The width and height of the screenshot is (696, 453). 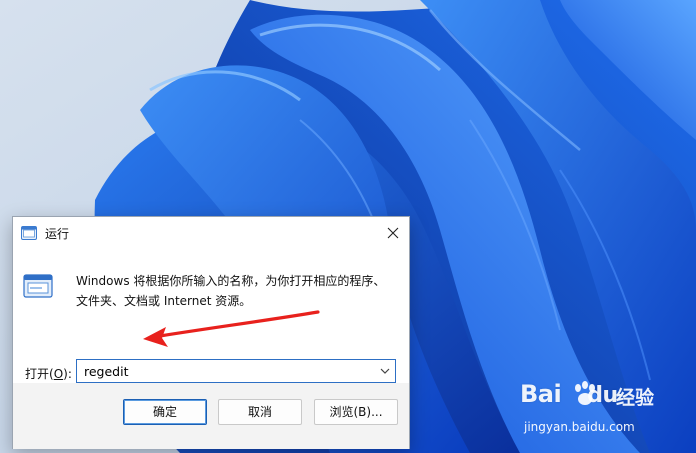 What do you see at coordinates (541, 394) in the screenshot?
I see `watermark-brand-left: Bai` at bounding box center [541, 394].